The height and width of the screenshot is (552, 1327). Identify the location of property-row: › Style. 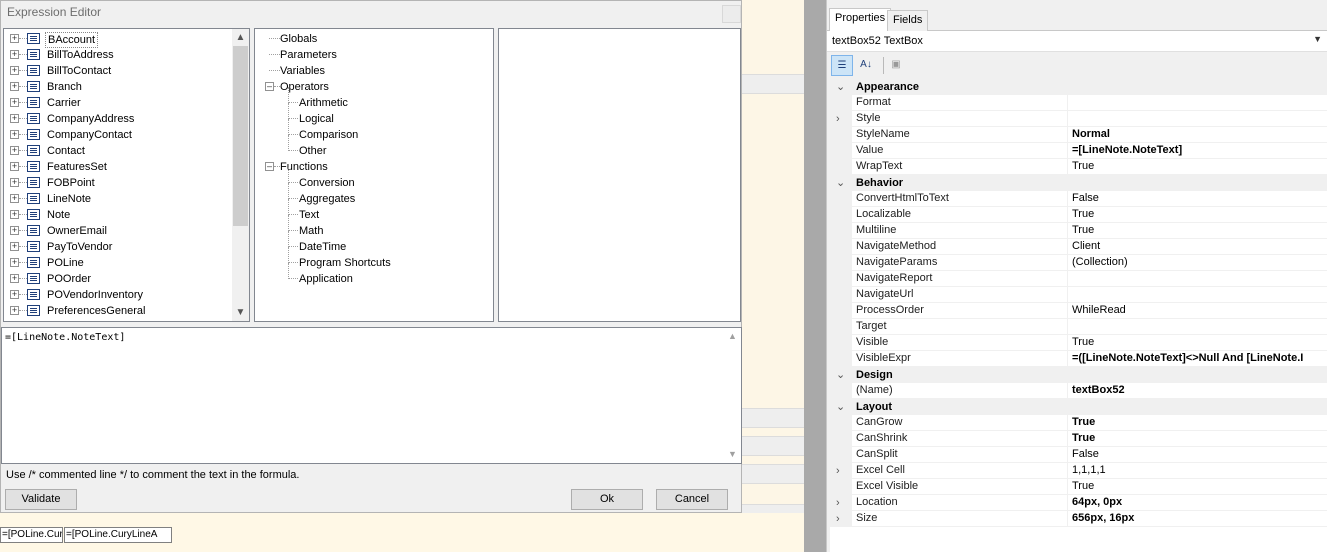
(1078, 119).